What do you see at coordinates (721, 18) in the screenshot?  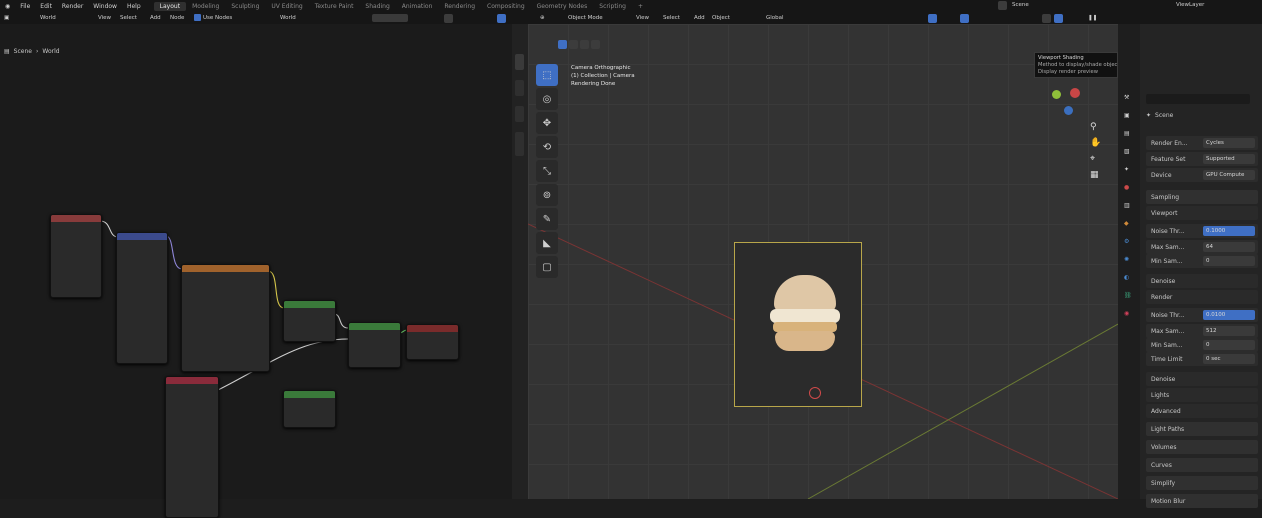 I see `viewport-menu-object: Object` at bounding box center [721, 18].